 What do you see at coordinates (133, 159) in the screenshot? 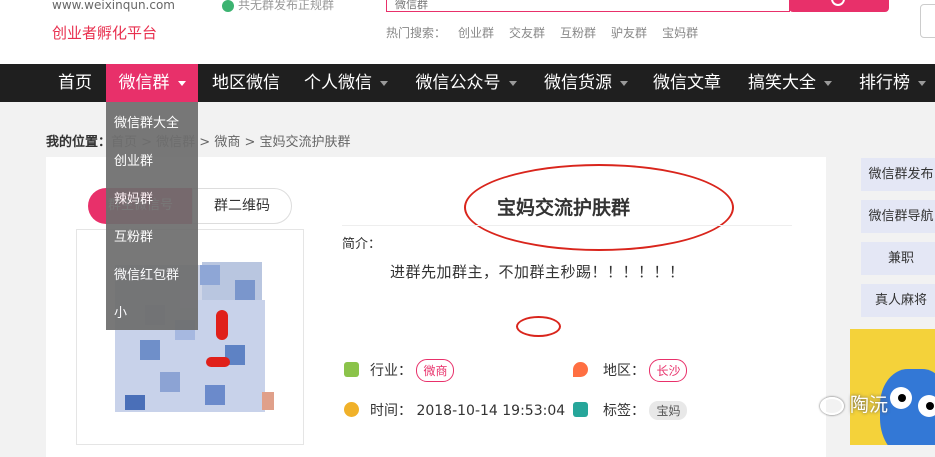
I see `dropdown-item: 创业群` at bounding box center [133, 159].